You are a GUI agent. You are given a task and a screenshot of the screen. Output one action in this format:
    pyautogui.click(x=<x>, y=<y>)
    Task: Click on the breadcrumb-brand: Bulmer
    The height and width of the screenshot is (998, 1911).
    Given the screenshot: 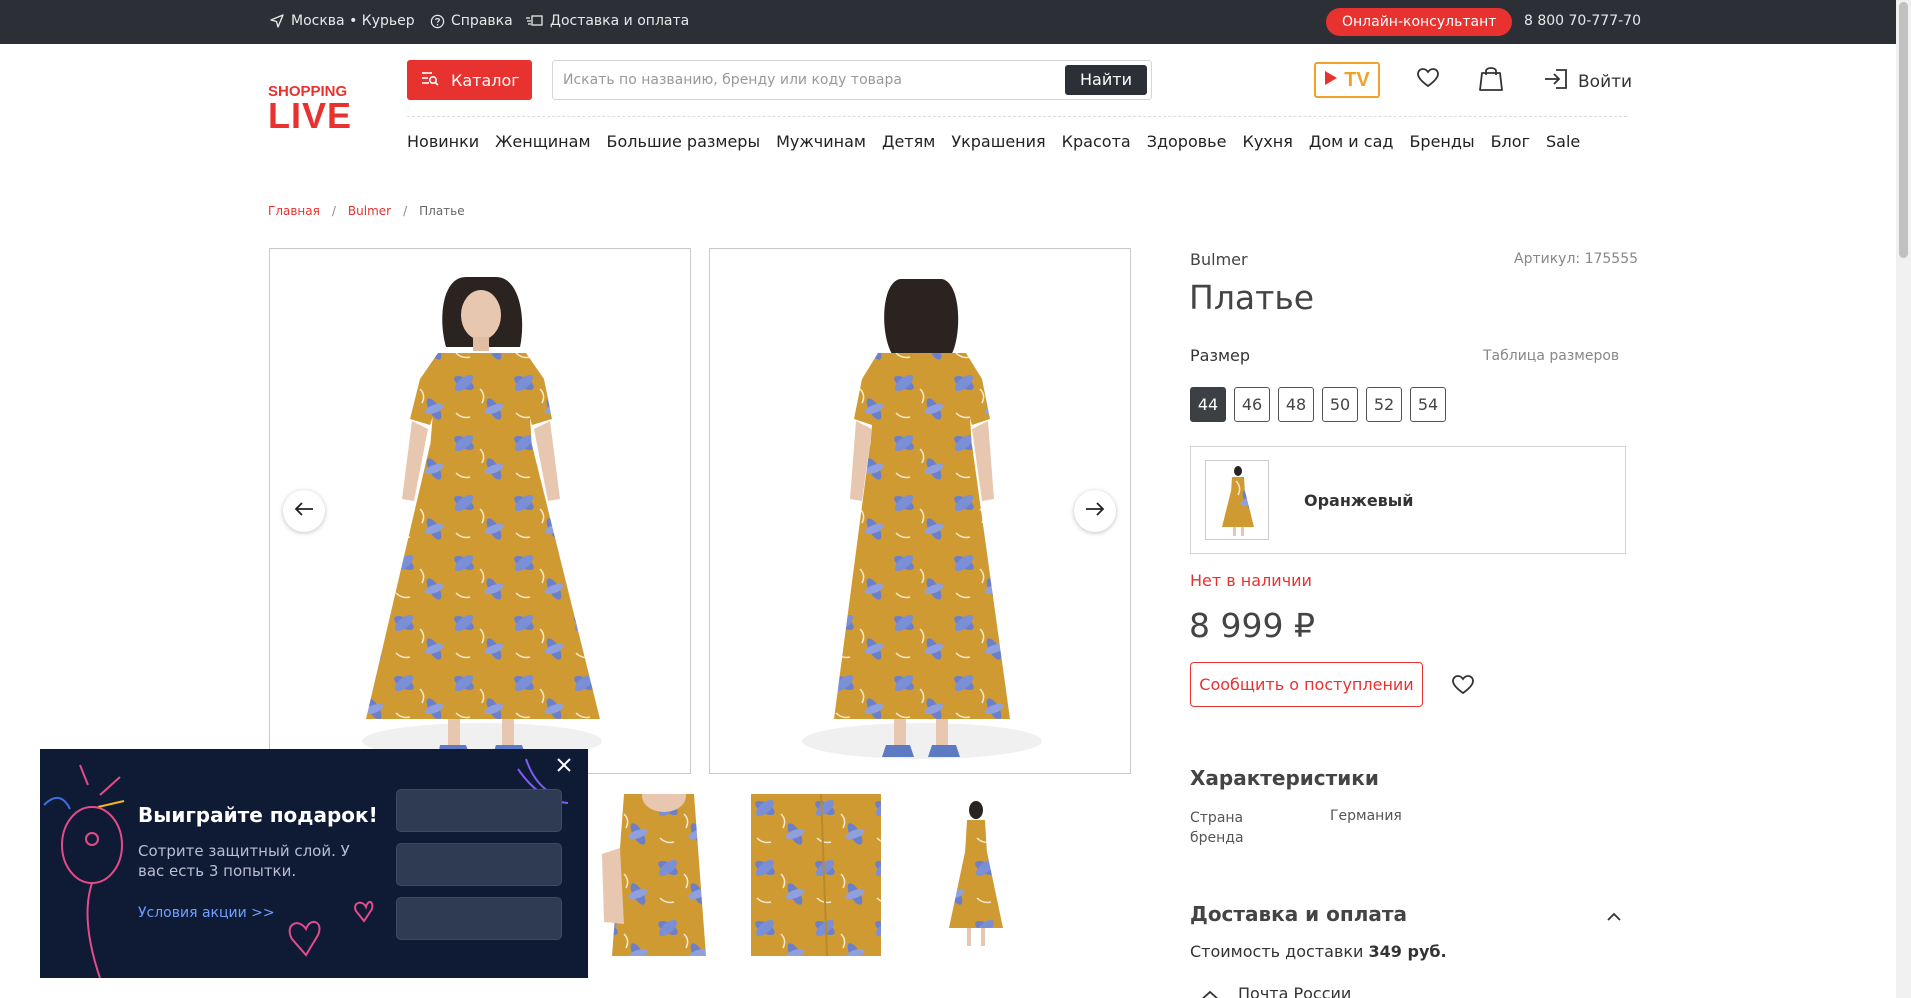 What is the action you would take?
    pyautogui.click(x=369, y=211)
    